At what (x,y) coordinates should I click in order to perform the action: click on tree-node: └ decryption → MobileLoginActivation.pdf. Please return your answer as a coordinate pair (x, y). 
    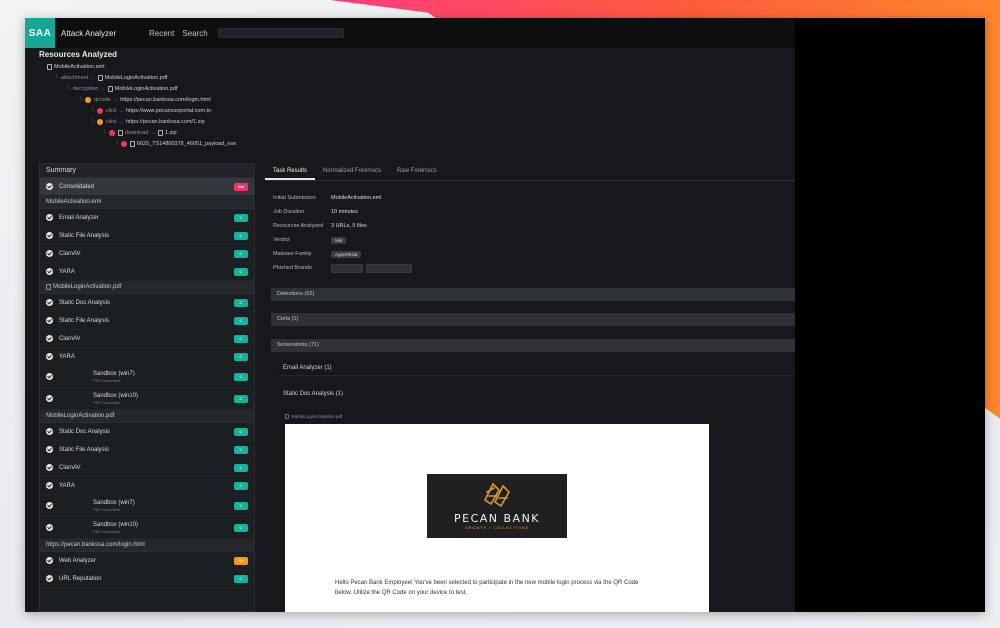
    Looking at the image, I should click on (122, 89).